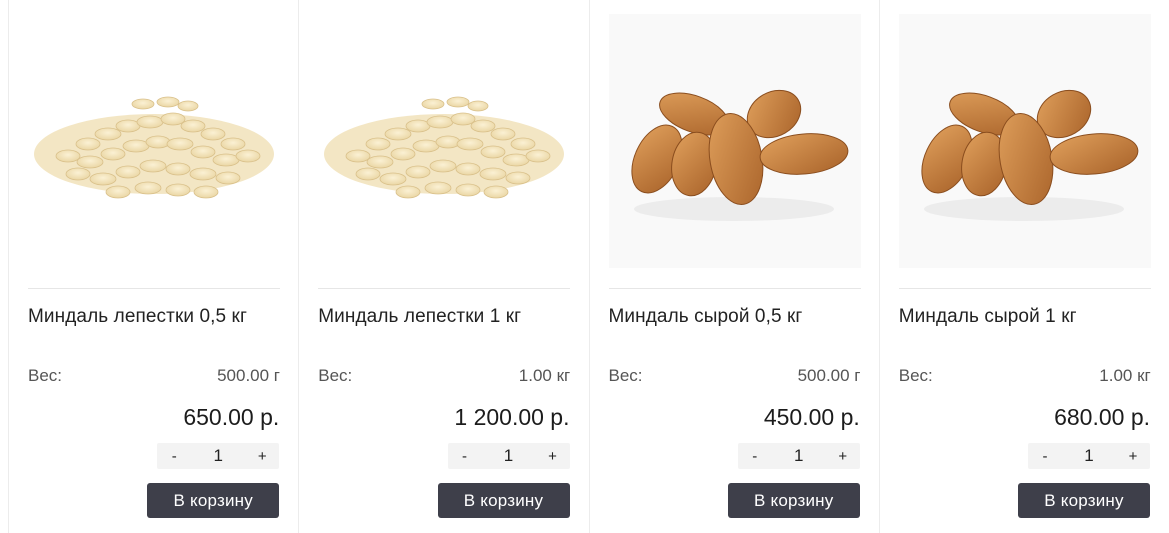 The width and height of the screenshot is (1169, 533). Describe the element at coordinates (512, 417) in the screenshot. I see `product-price: 1 200.00 р.` at that location.